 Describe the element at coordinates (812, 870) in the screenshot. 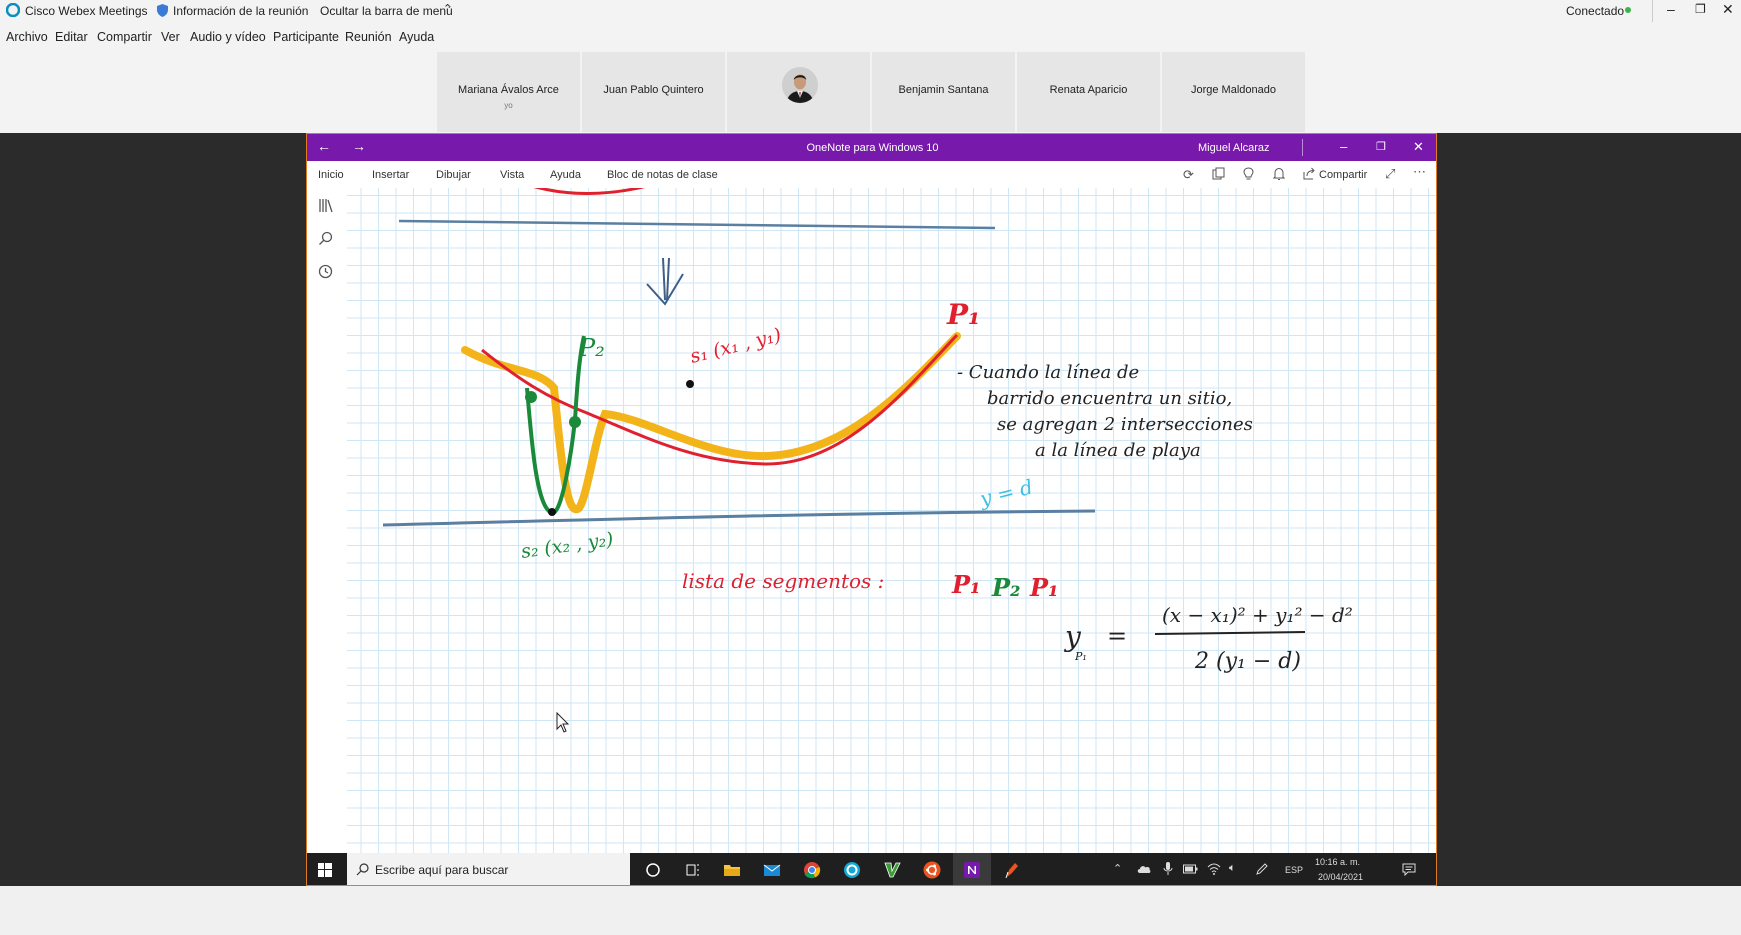

I see `chrome-icon` at that location.